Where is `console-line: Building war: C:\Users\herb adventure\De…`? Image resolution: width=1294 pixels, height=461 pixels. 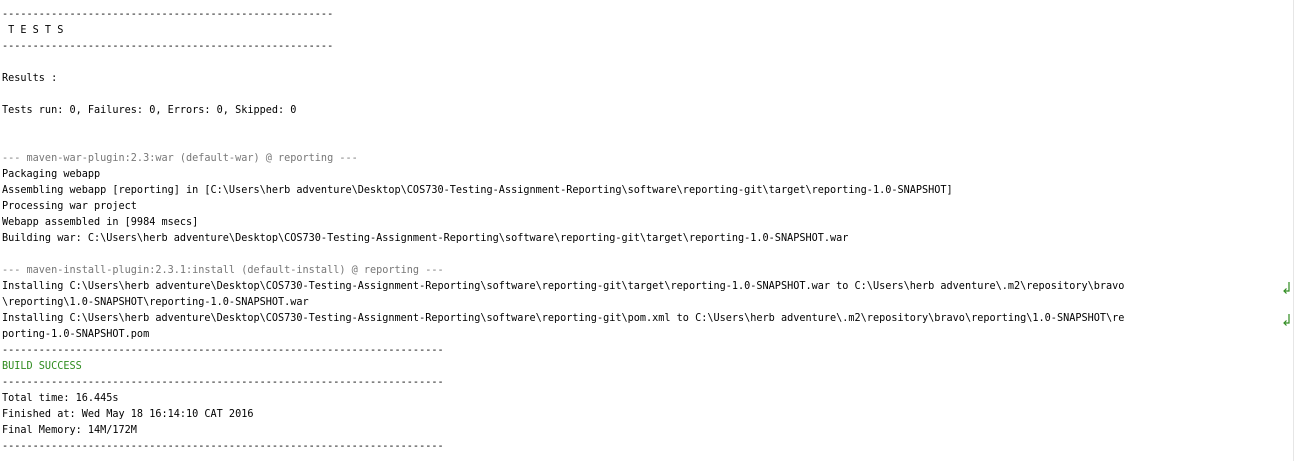
console-line: Building war: C:\Users\herb adventure\De… is located at coordinates (425, 238).